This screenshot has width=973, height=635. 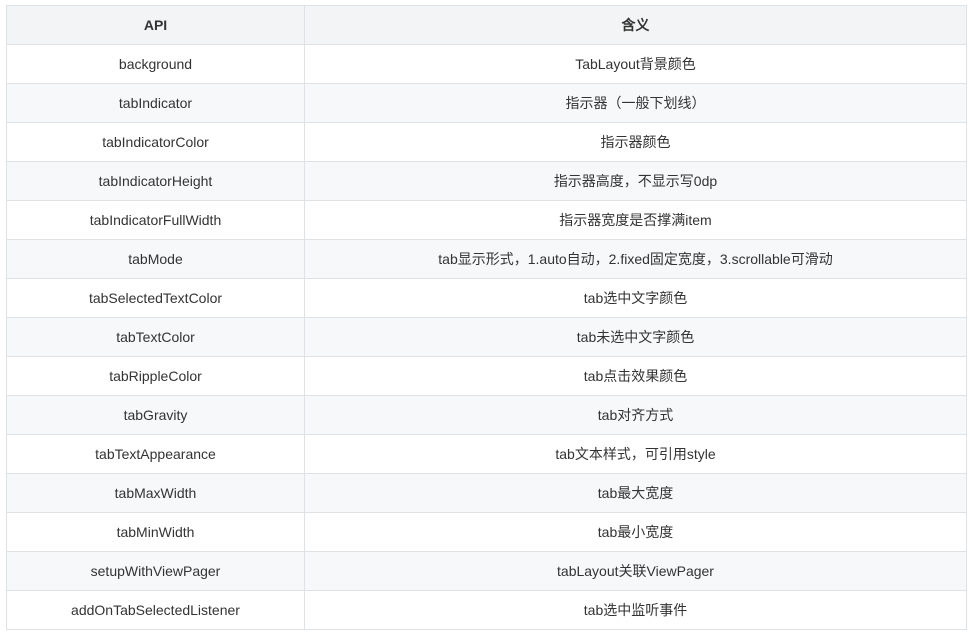 What do you see at coordinates (155, 181) in the screenshot?
I see `api-cell: tabIndicatorHeight` at bounding box center [155, 181].